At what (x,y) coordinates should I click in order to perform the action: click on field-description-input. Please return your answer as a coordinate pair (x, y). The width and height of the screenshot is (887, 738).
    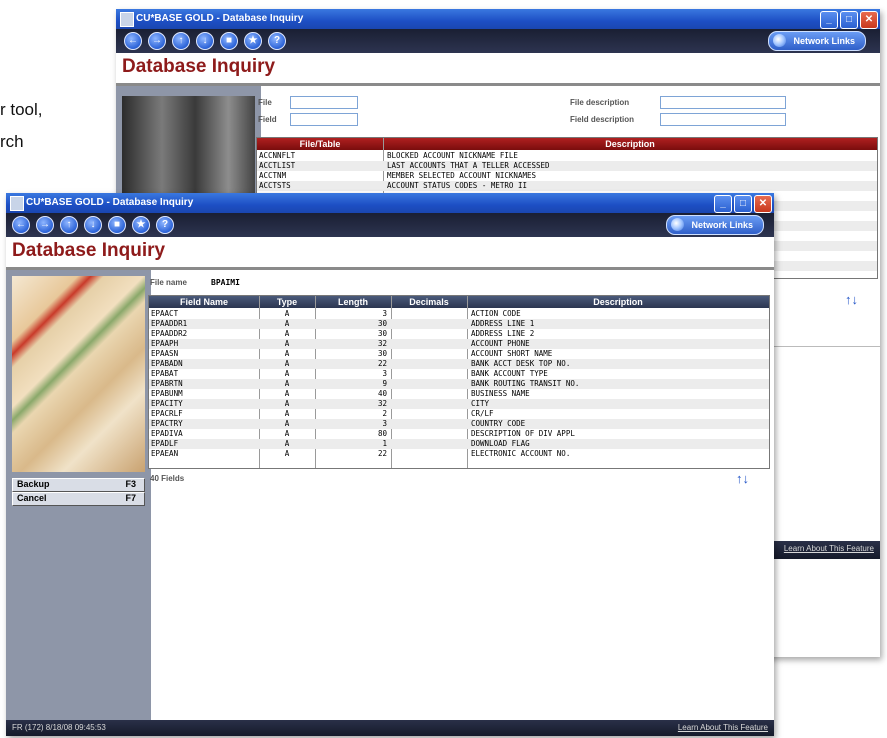
    Looking at the image, I should click on (723, 119).